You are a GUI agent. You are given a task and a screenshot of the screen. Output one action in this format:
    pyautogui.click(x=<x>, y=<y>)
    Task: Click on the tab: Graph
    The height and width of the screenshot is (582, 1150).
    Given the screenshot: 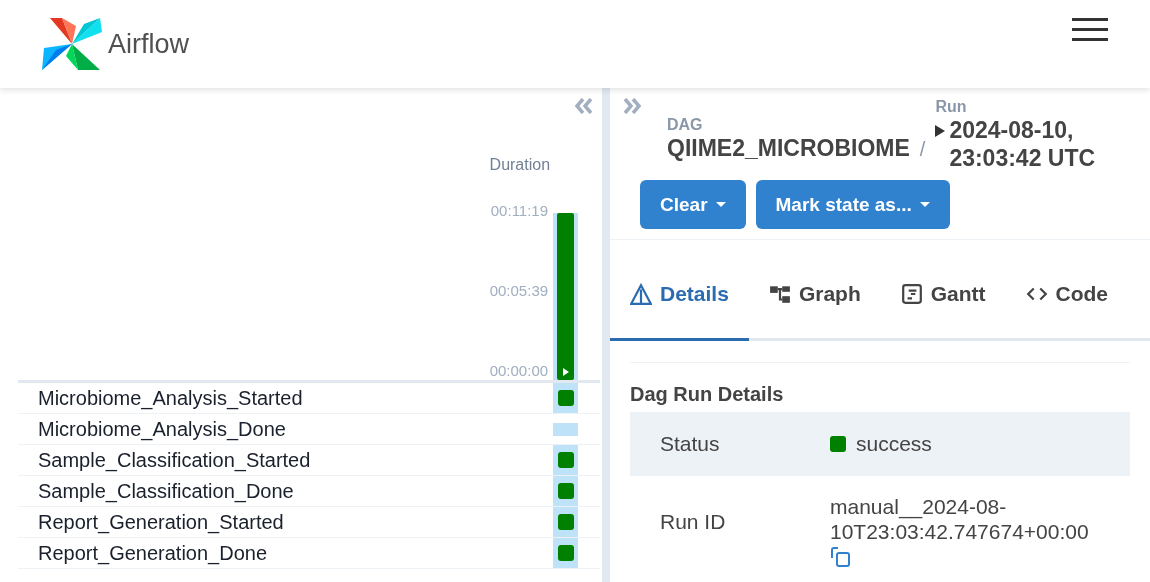 What is the action you would take?
    pyautogui.click(x=814, y=309)
    